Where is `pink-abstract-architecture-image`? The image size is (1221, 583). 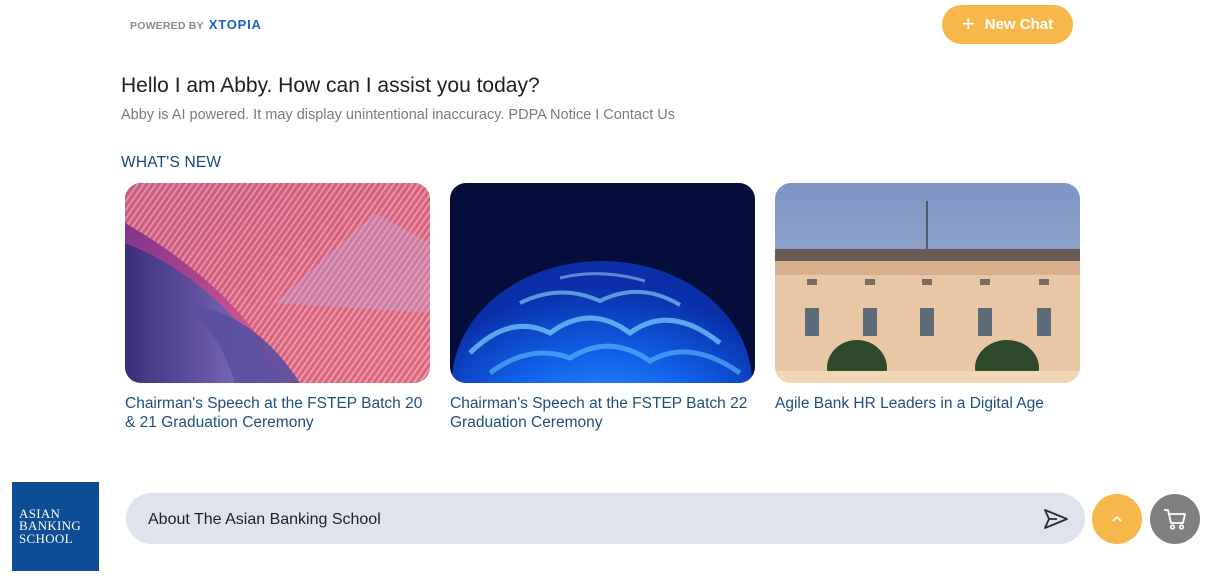 pink-abstract-architecture-image is located at coordinates (277, 283).